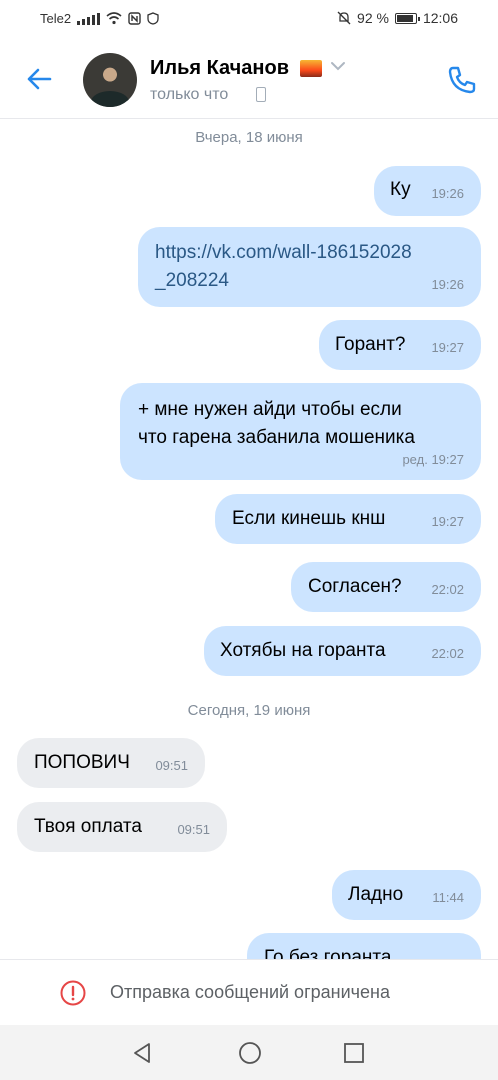 This screenshot has height=1080, width=498. What do you see at coordinates (73, 993) in the screenshot?
I see `alert-circle-icon` at bounding box center [73, 993].